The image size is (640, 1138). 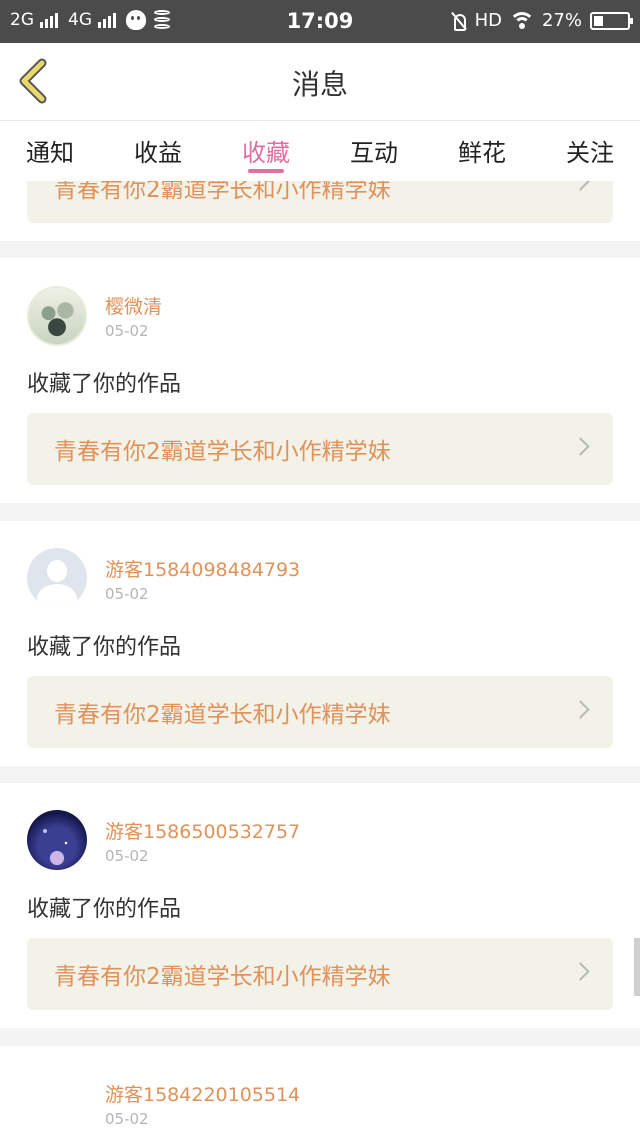 What do you see at coordinates (637, 967) in the screenshot?
I see `scrollbar` at bounding box center [637, 967].